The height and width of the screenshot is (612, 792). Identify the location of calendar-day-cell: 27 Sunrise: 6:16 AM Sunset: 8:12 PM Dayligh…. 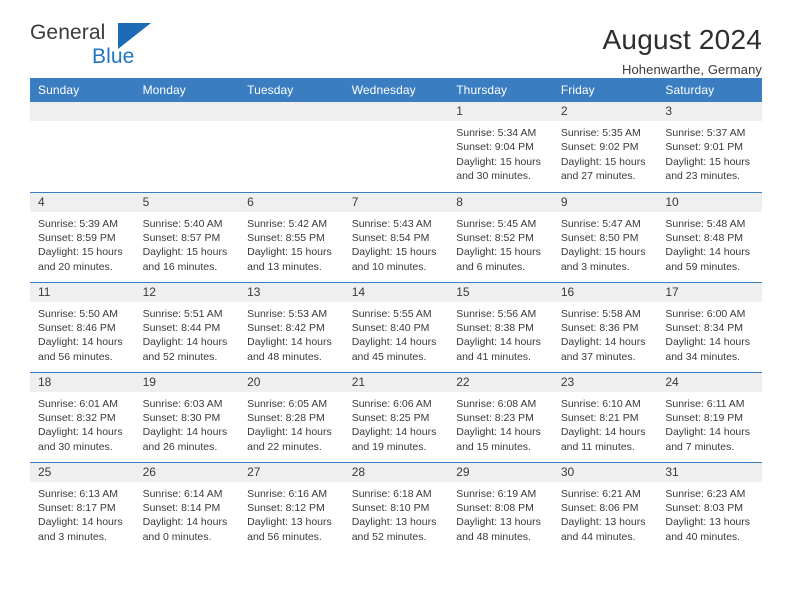
(291, 506).